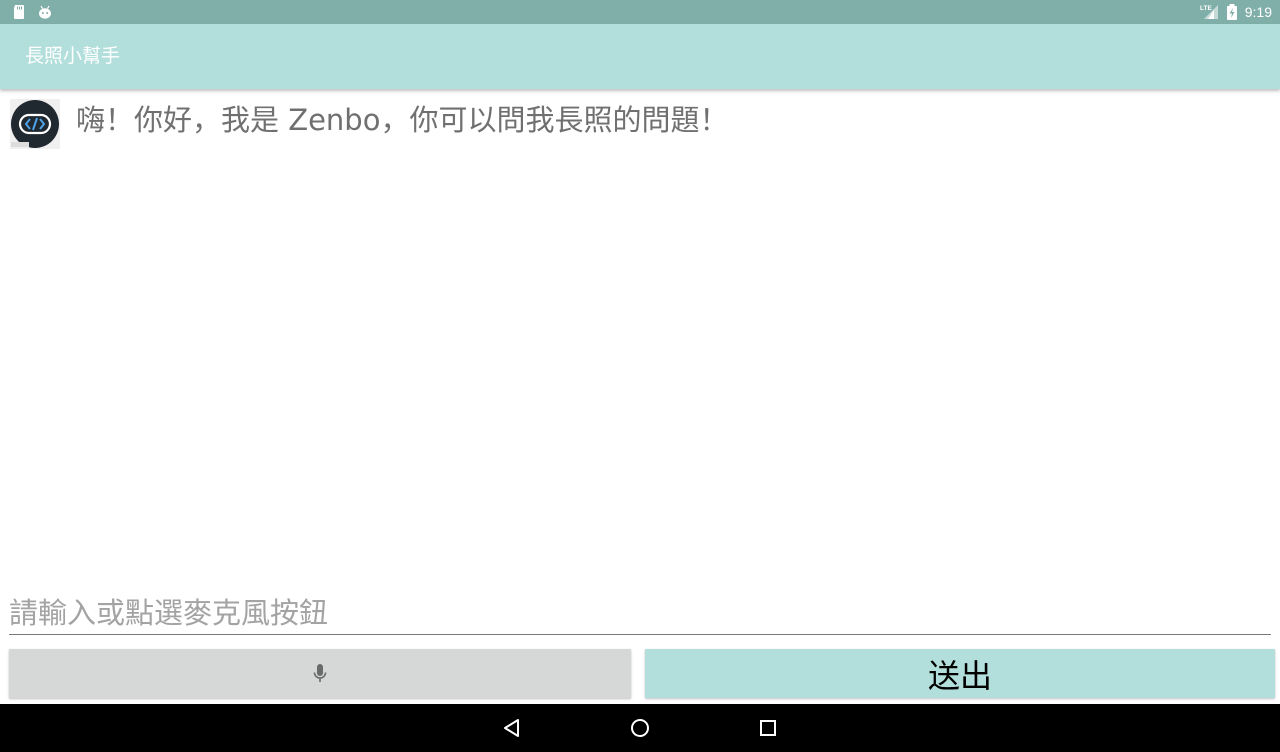  What do you see at coordinates (1258, 12) in the screenshot?
I see `clock: 9:19` at bounding box center [1258, 12].